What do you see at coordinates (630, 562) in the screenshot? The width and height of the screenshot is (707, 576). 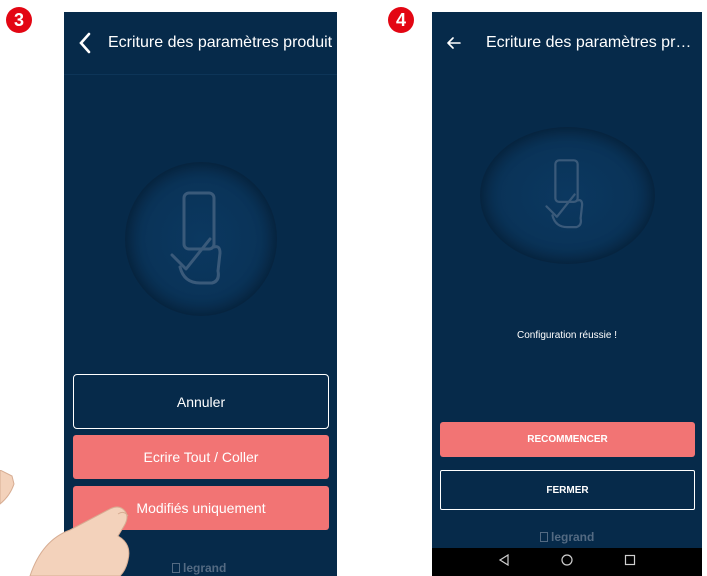 I see `nav-recent-icon` at bounding box center [630, 562].